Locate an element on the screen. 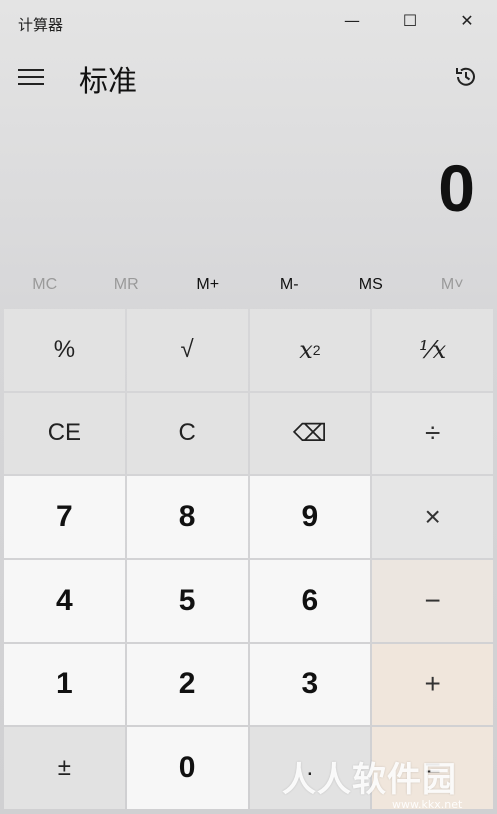  history-button is located at coordinates (466, 77).